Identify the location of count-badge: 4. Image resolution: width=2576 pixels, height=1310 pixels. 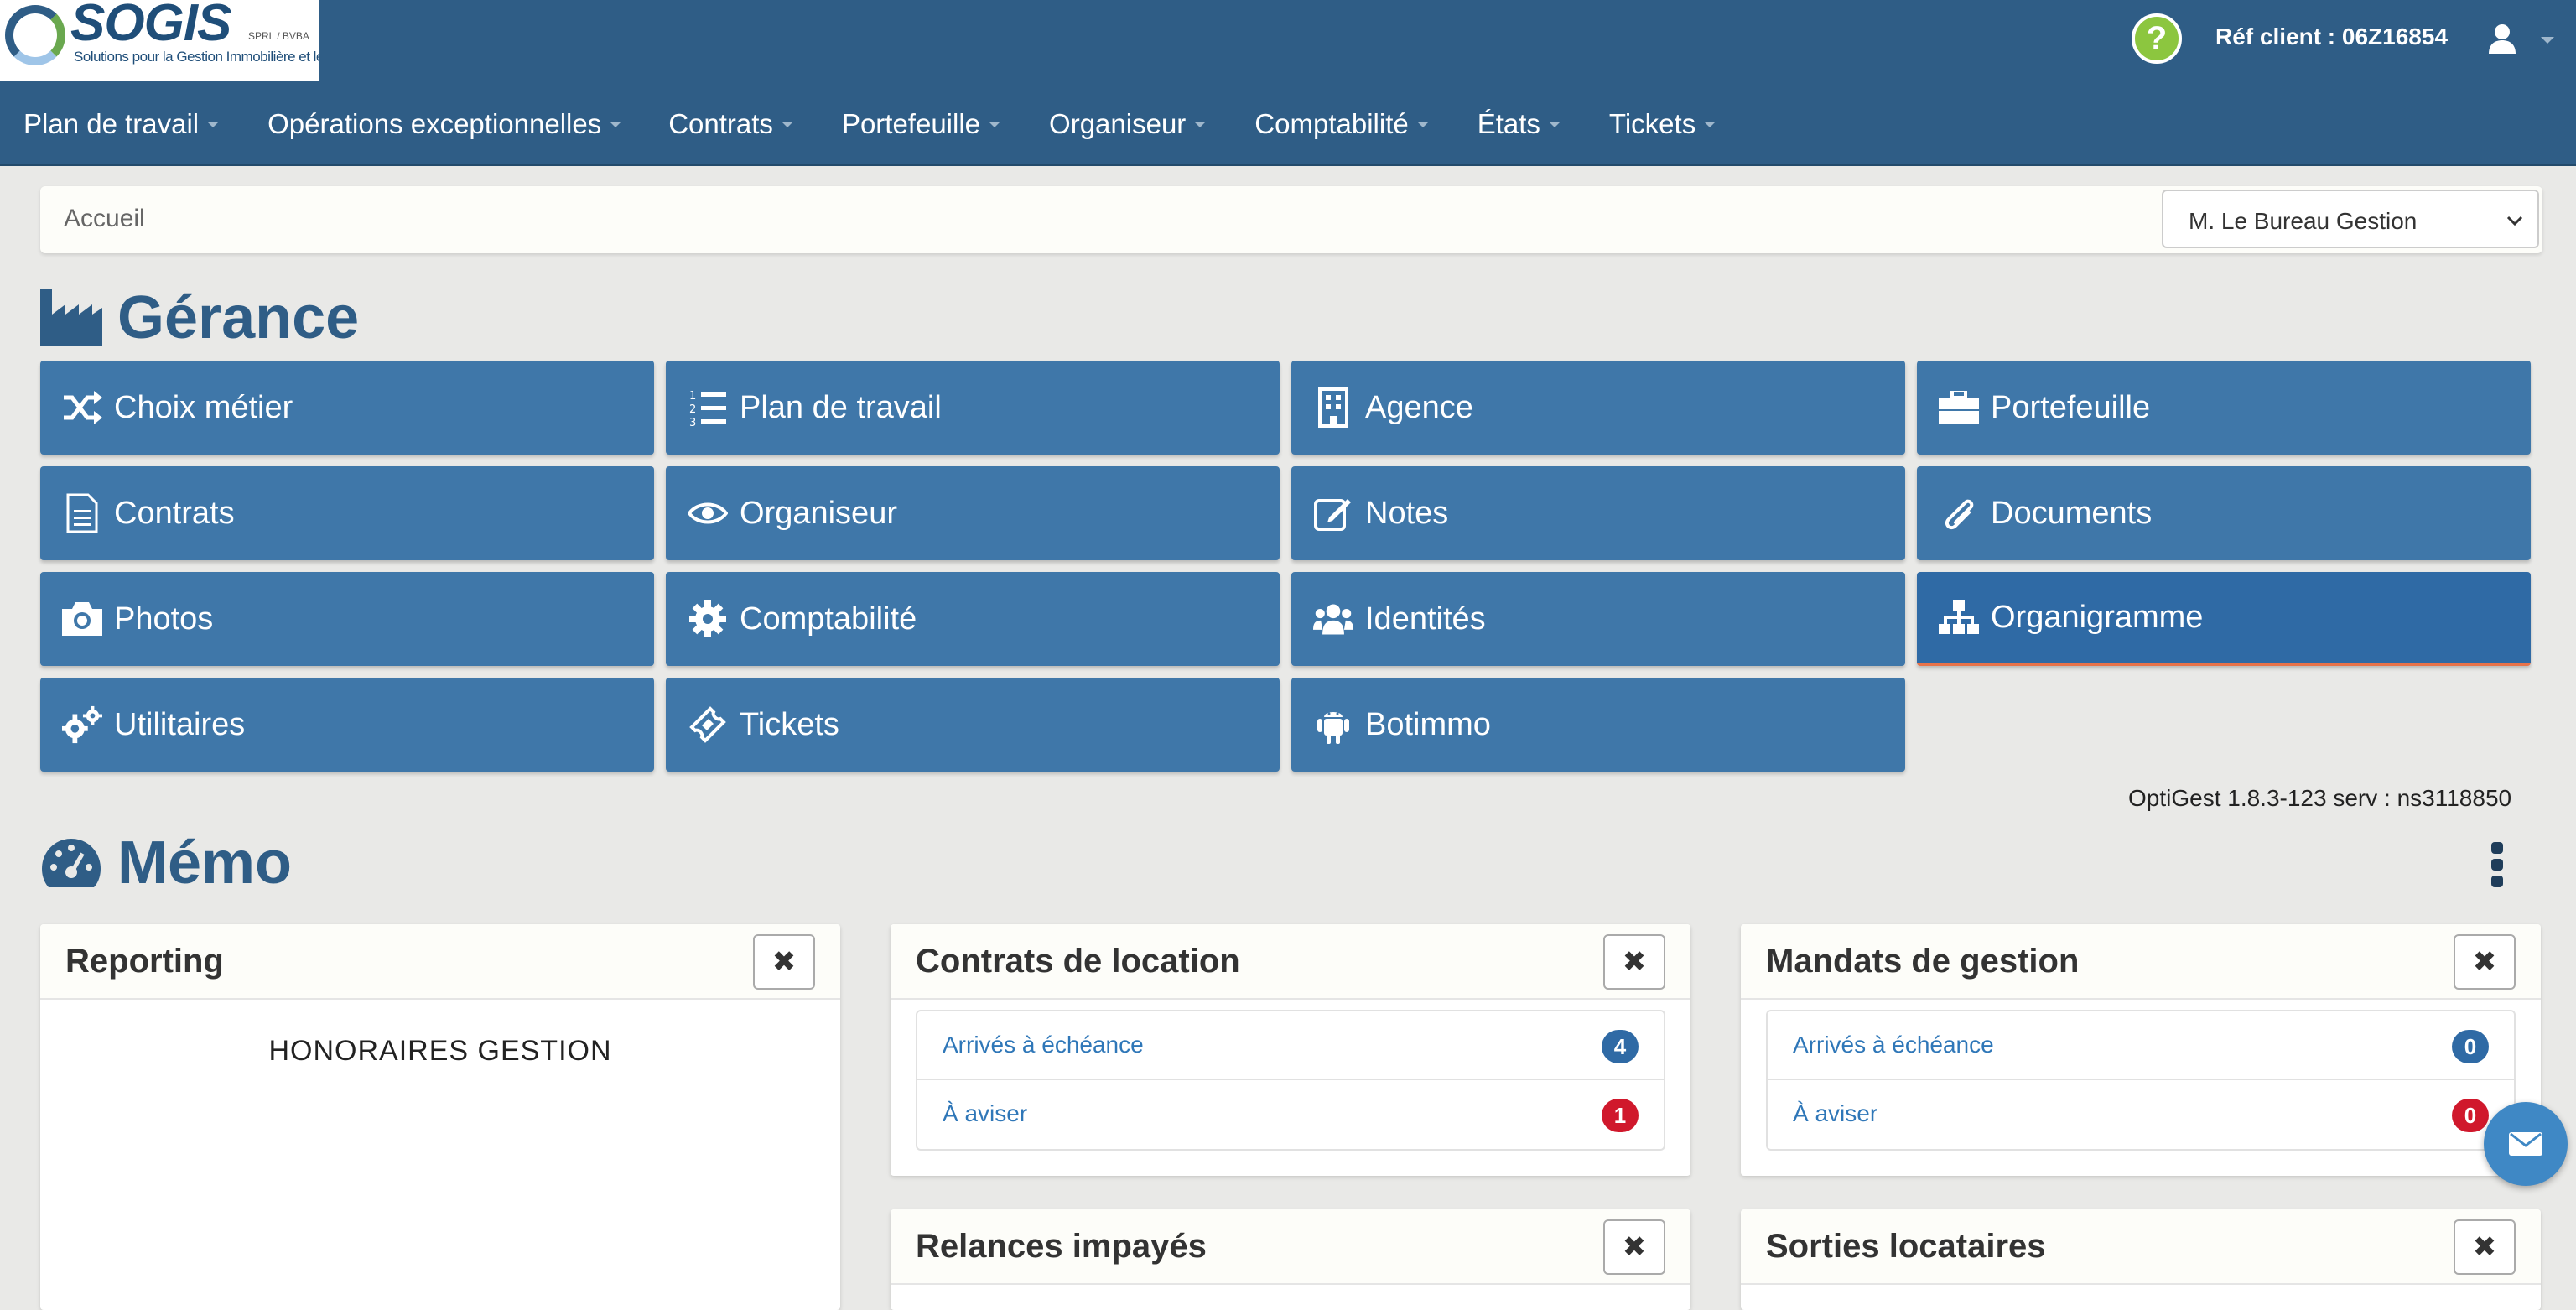
(1620, 1046).